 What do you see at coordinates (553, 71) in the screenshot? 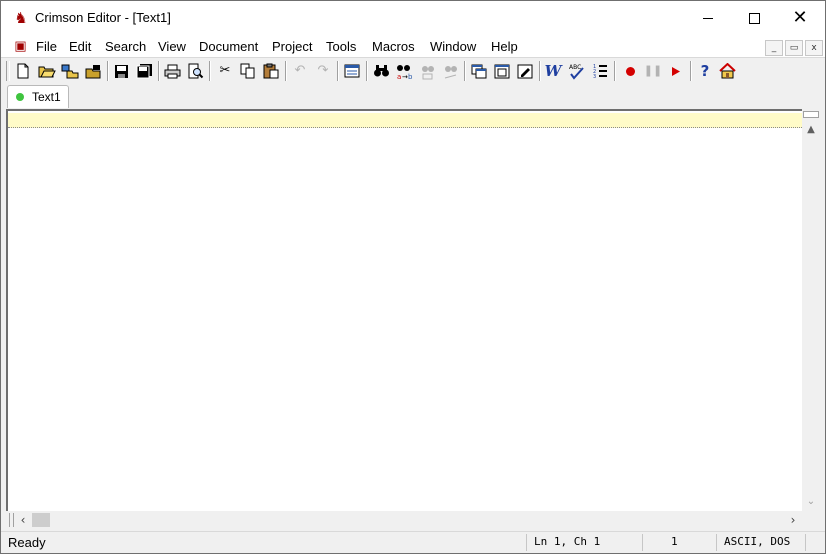
I see `word-wrap-icon: W` at bounding box center [553, 71].